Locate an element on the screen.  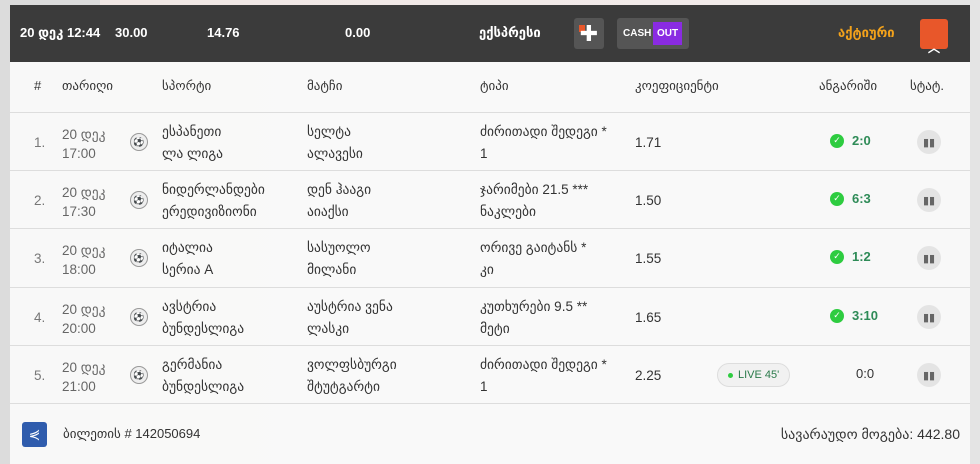
sport-league: ლა ლიგა is located at coordinates (193, 153).